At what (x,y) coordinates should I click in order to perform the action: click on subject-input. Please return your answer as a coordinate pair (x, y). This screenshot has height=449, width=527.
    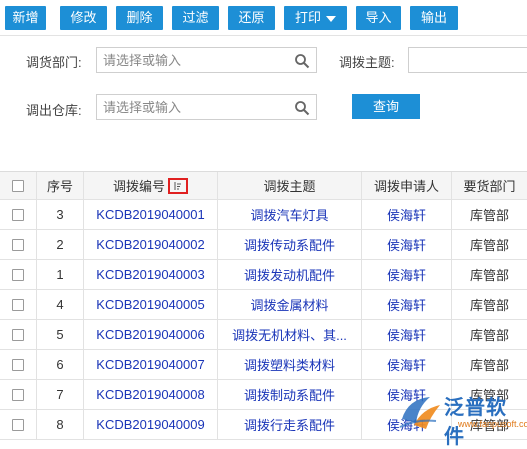
    Looking at the image, I should click on (468, 60).